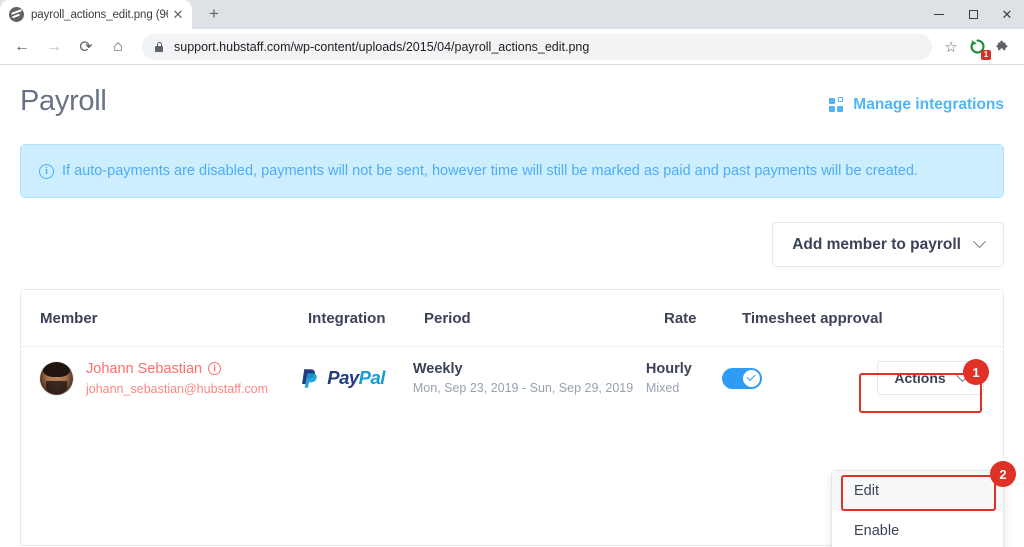 Image resolution: width=1024 pixels, height=547 pixels. I want to click on page-header: Payroll Manage integrations, so click(512, 91).